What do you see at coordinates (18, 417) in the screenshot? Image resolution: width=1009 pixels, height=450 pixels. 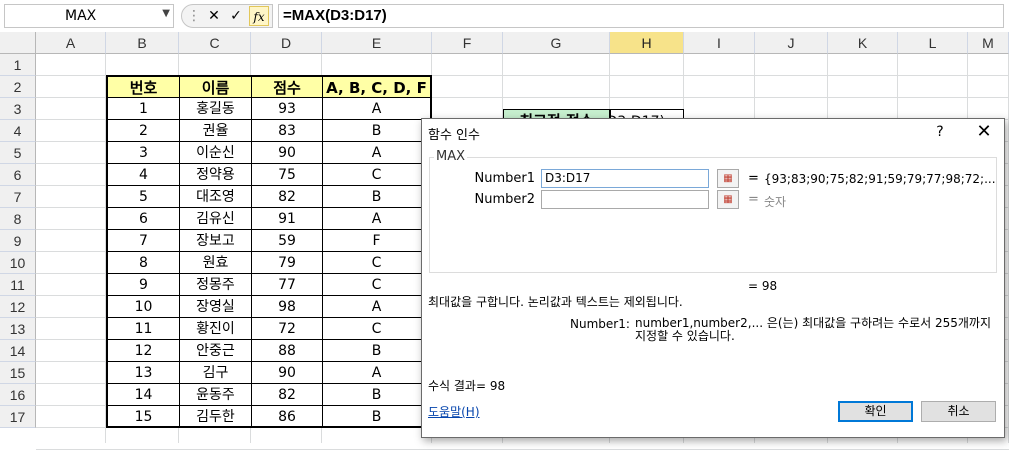 I see `row-header-17: 17` at bounding box center [18, 417].